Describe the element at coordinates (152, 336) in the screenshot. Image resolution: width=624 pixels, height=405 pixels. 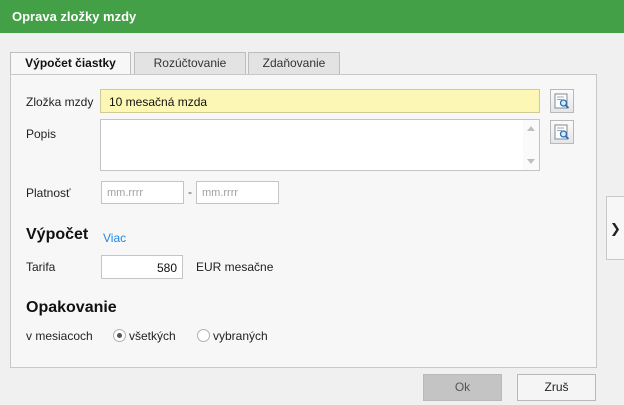
I see `radio-vsetkych-label: všetkých` at that location.